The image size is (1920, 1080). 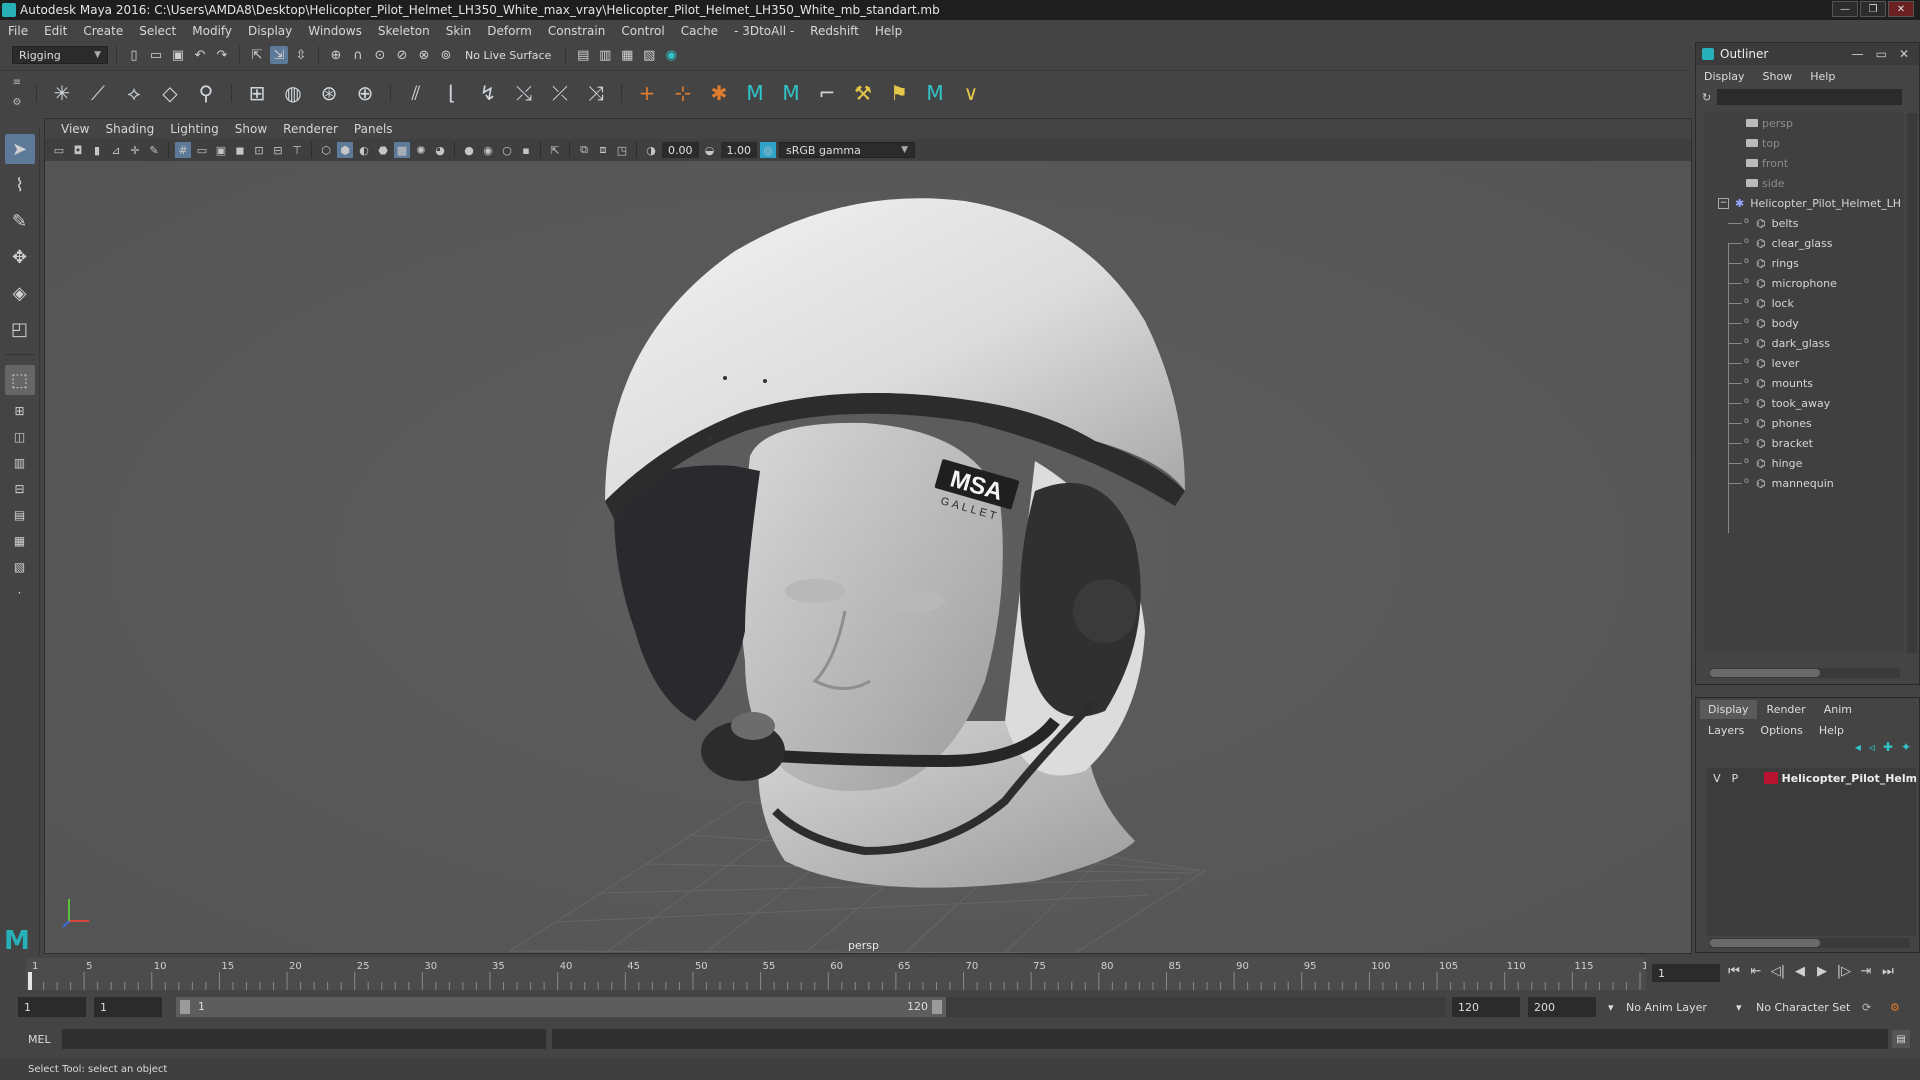 What do you see at coordinates (383, 150) in the screenshot?
I see `wireframe-on-shaded-icon: ⬣` at bounding box center [383, 150].